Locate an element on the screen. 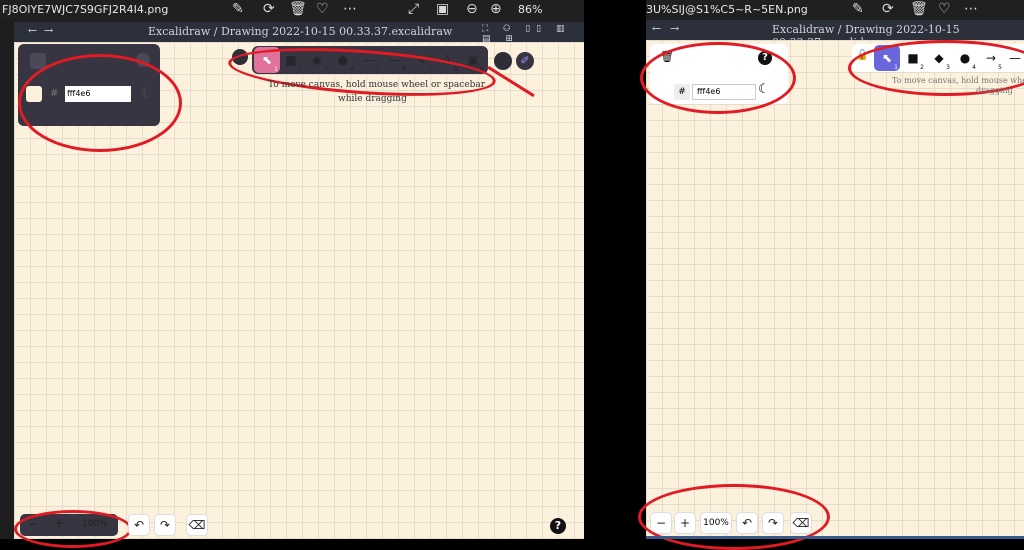 This screenshot has height=550, width=1024. annotation-circle-zoom is located at coordinates (73, 529).